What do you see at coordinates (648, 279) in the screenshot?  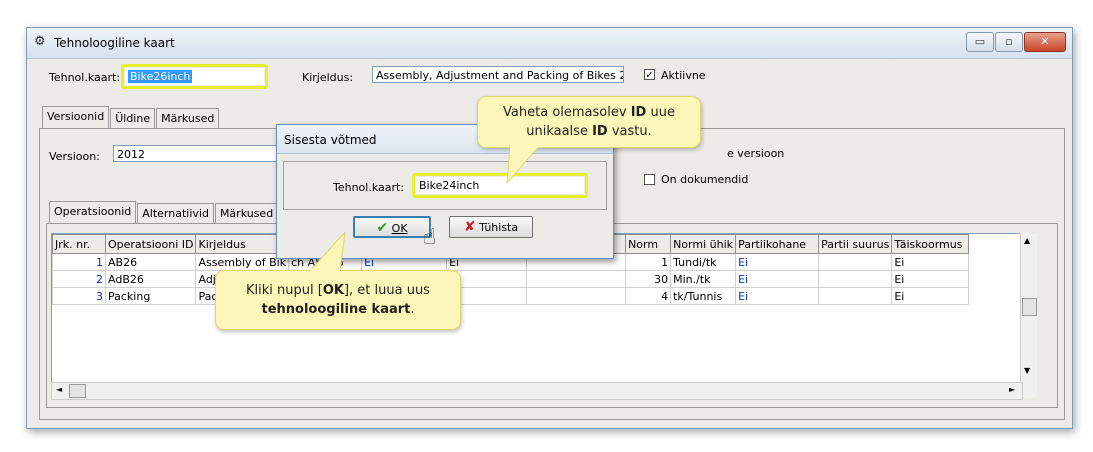 I see `cell-norm: 30` at bounding box center [648, 279].